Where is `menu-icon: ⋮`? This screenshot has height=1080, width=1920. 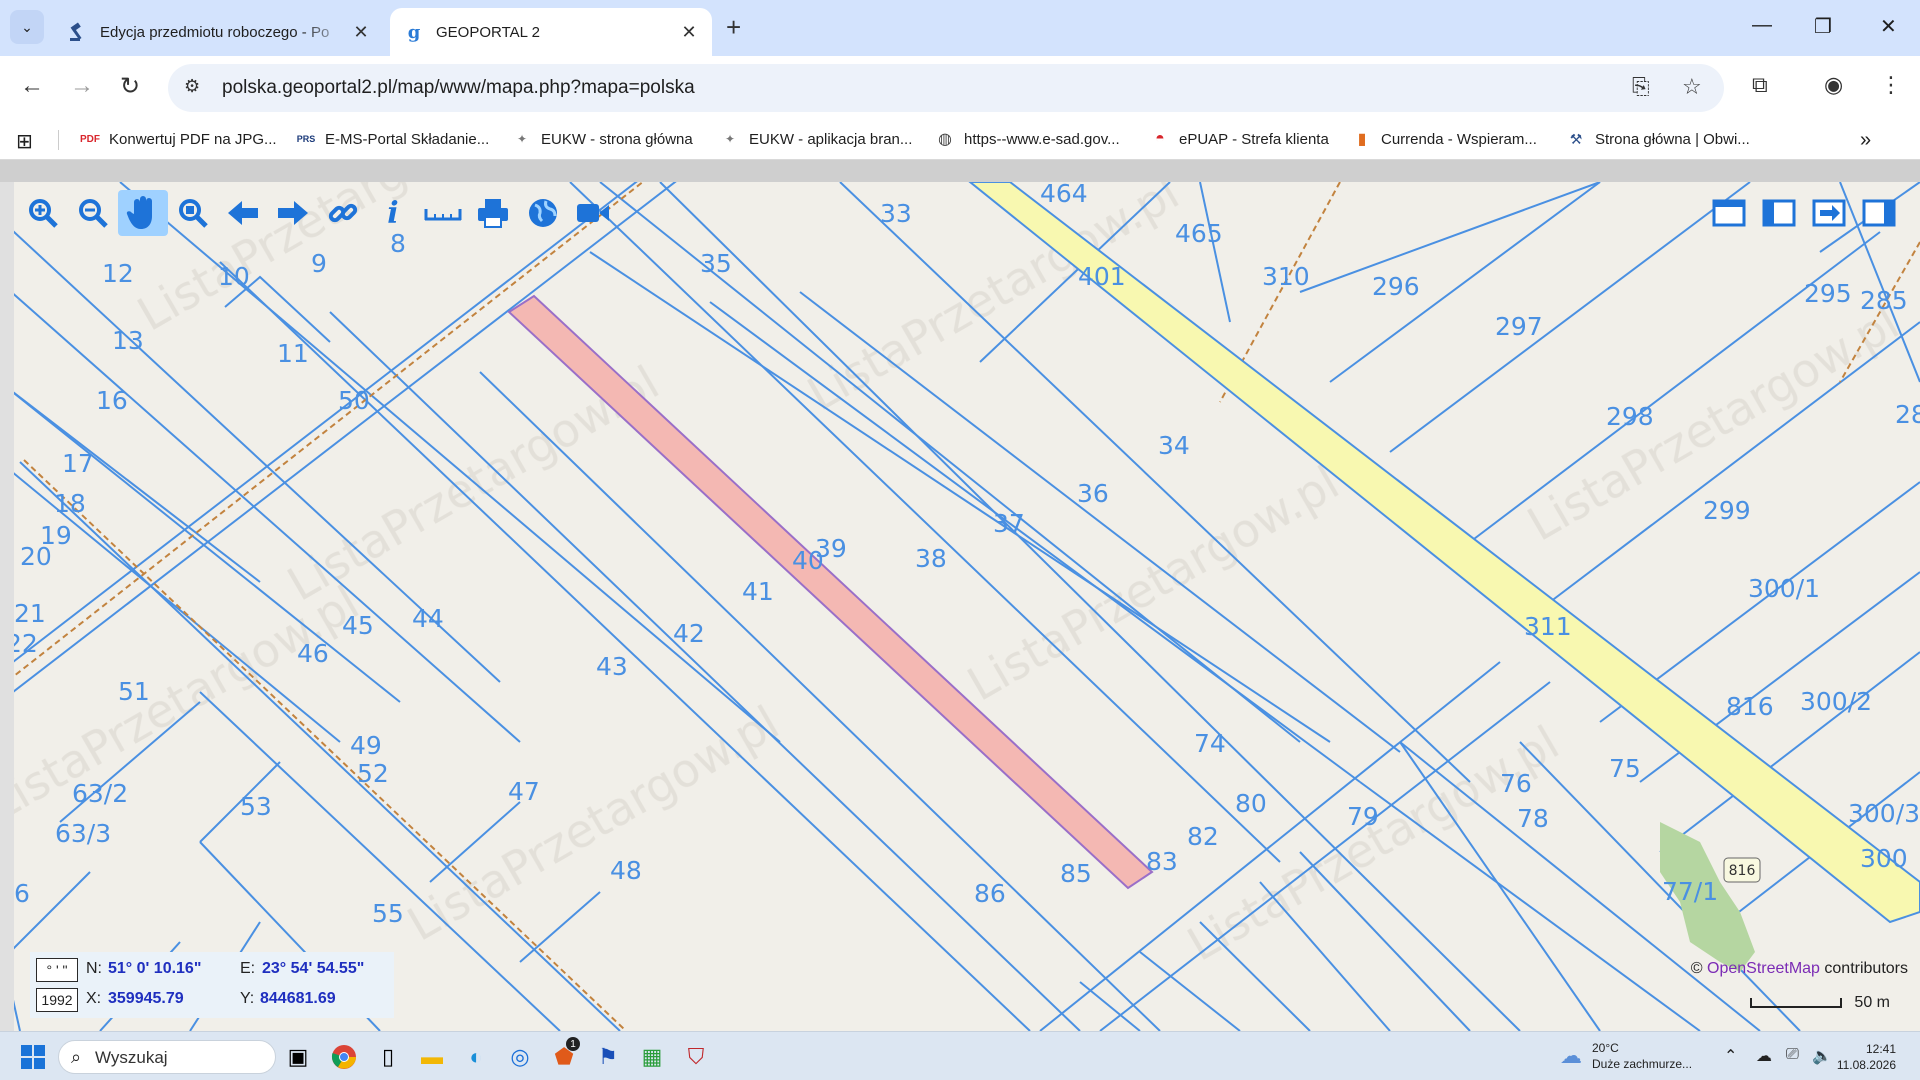
menu-icon: ⋮ is located at coordinates (1891, 85).